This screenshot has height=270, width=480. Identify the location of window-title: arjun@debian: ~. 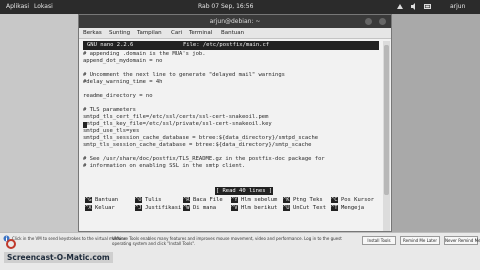
(235, 21).